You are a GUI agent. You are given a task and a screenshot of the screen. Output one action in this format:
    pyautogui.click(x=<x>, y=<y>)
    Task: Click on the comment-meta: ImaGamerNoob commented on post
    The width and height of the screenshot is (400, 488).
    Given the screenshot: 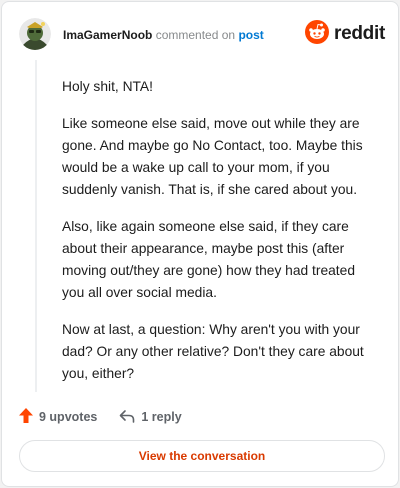 What is the action you would take?
    pyautogui.click(x=163, y=35)
    